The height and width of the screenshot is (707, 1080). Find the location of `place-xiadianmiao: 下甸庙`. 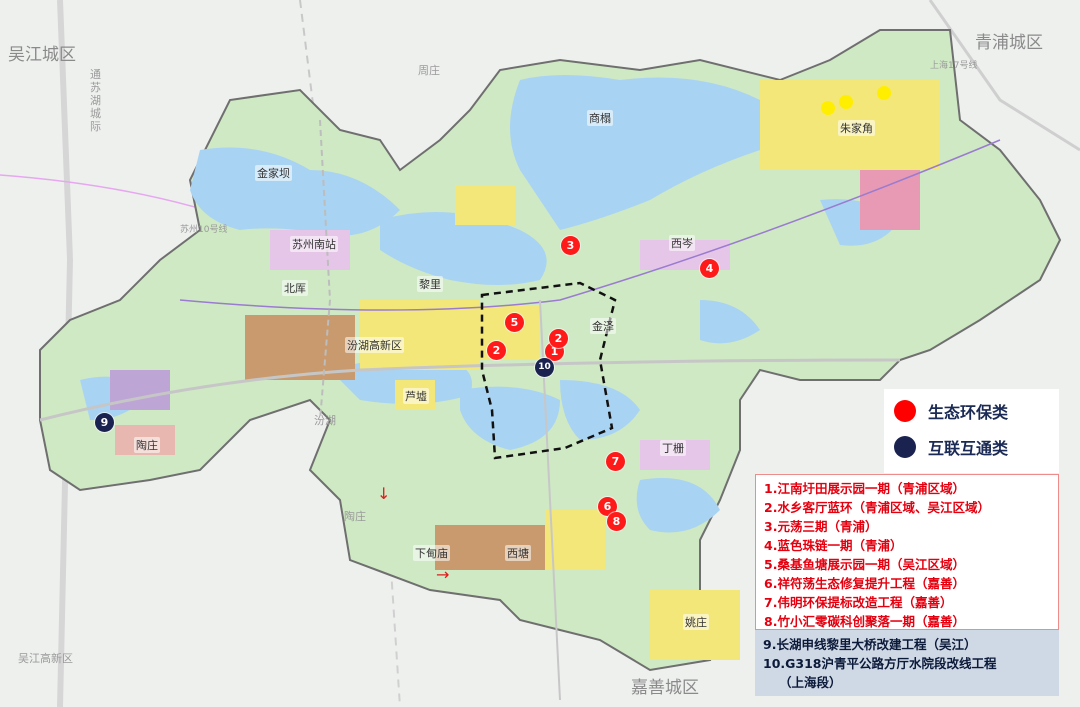

place-xiadianmiao: 下甸庙 is located at coordinates (431, 553).